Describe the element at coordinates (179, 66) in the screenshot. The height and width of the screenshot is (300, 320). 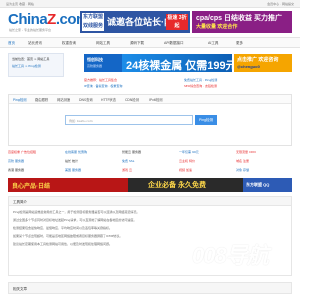
I see `ad-main-label: 24核裸金属 仅需199元` at that location.